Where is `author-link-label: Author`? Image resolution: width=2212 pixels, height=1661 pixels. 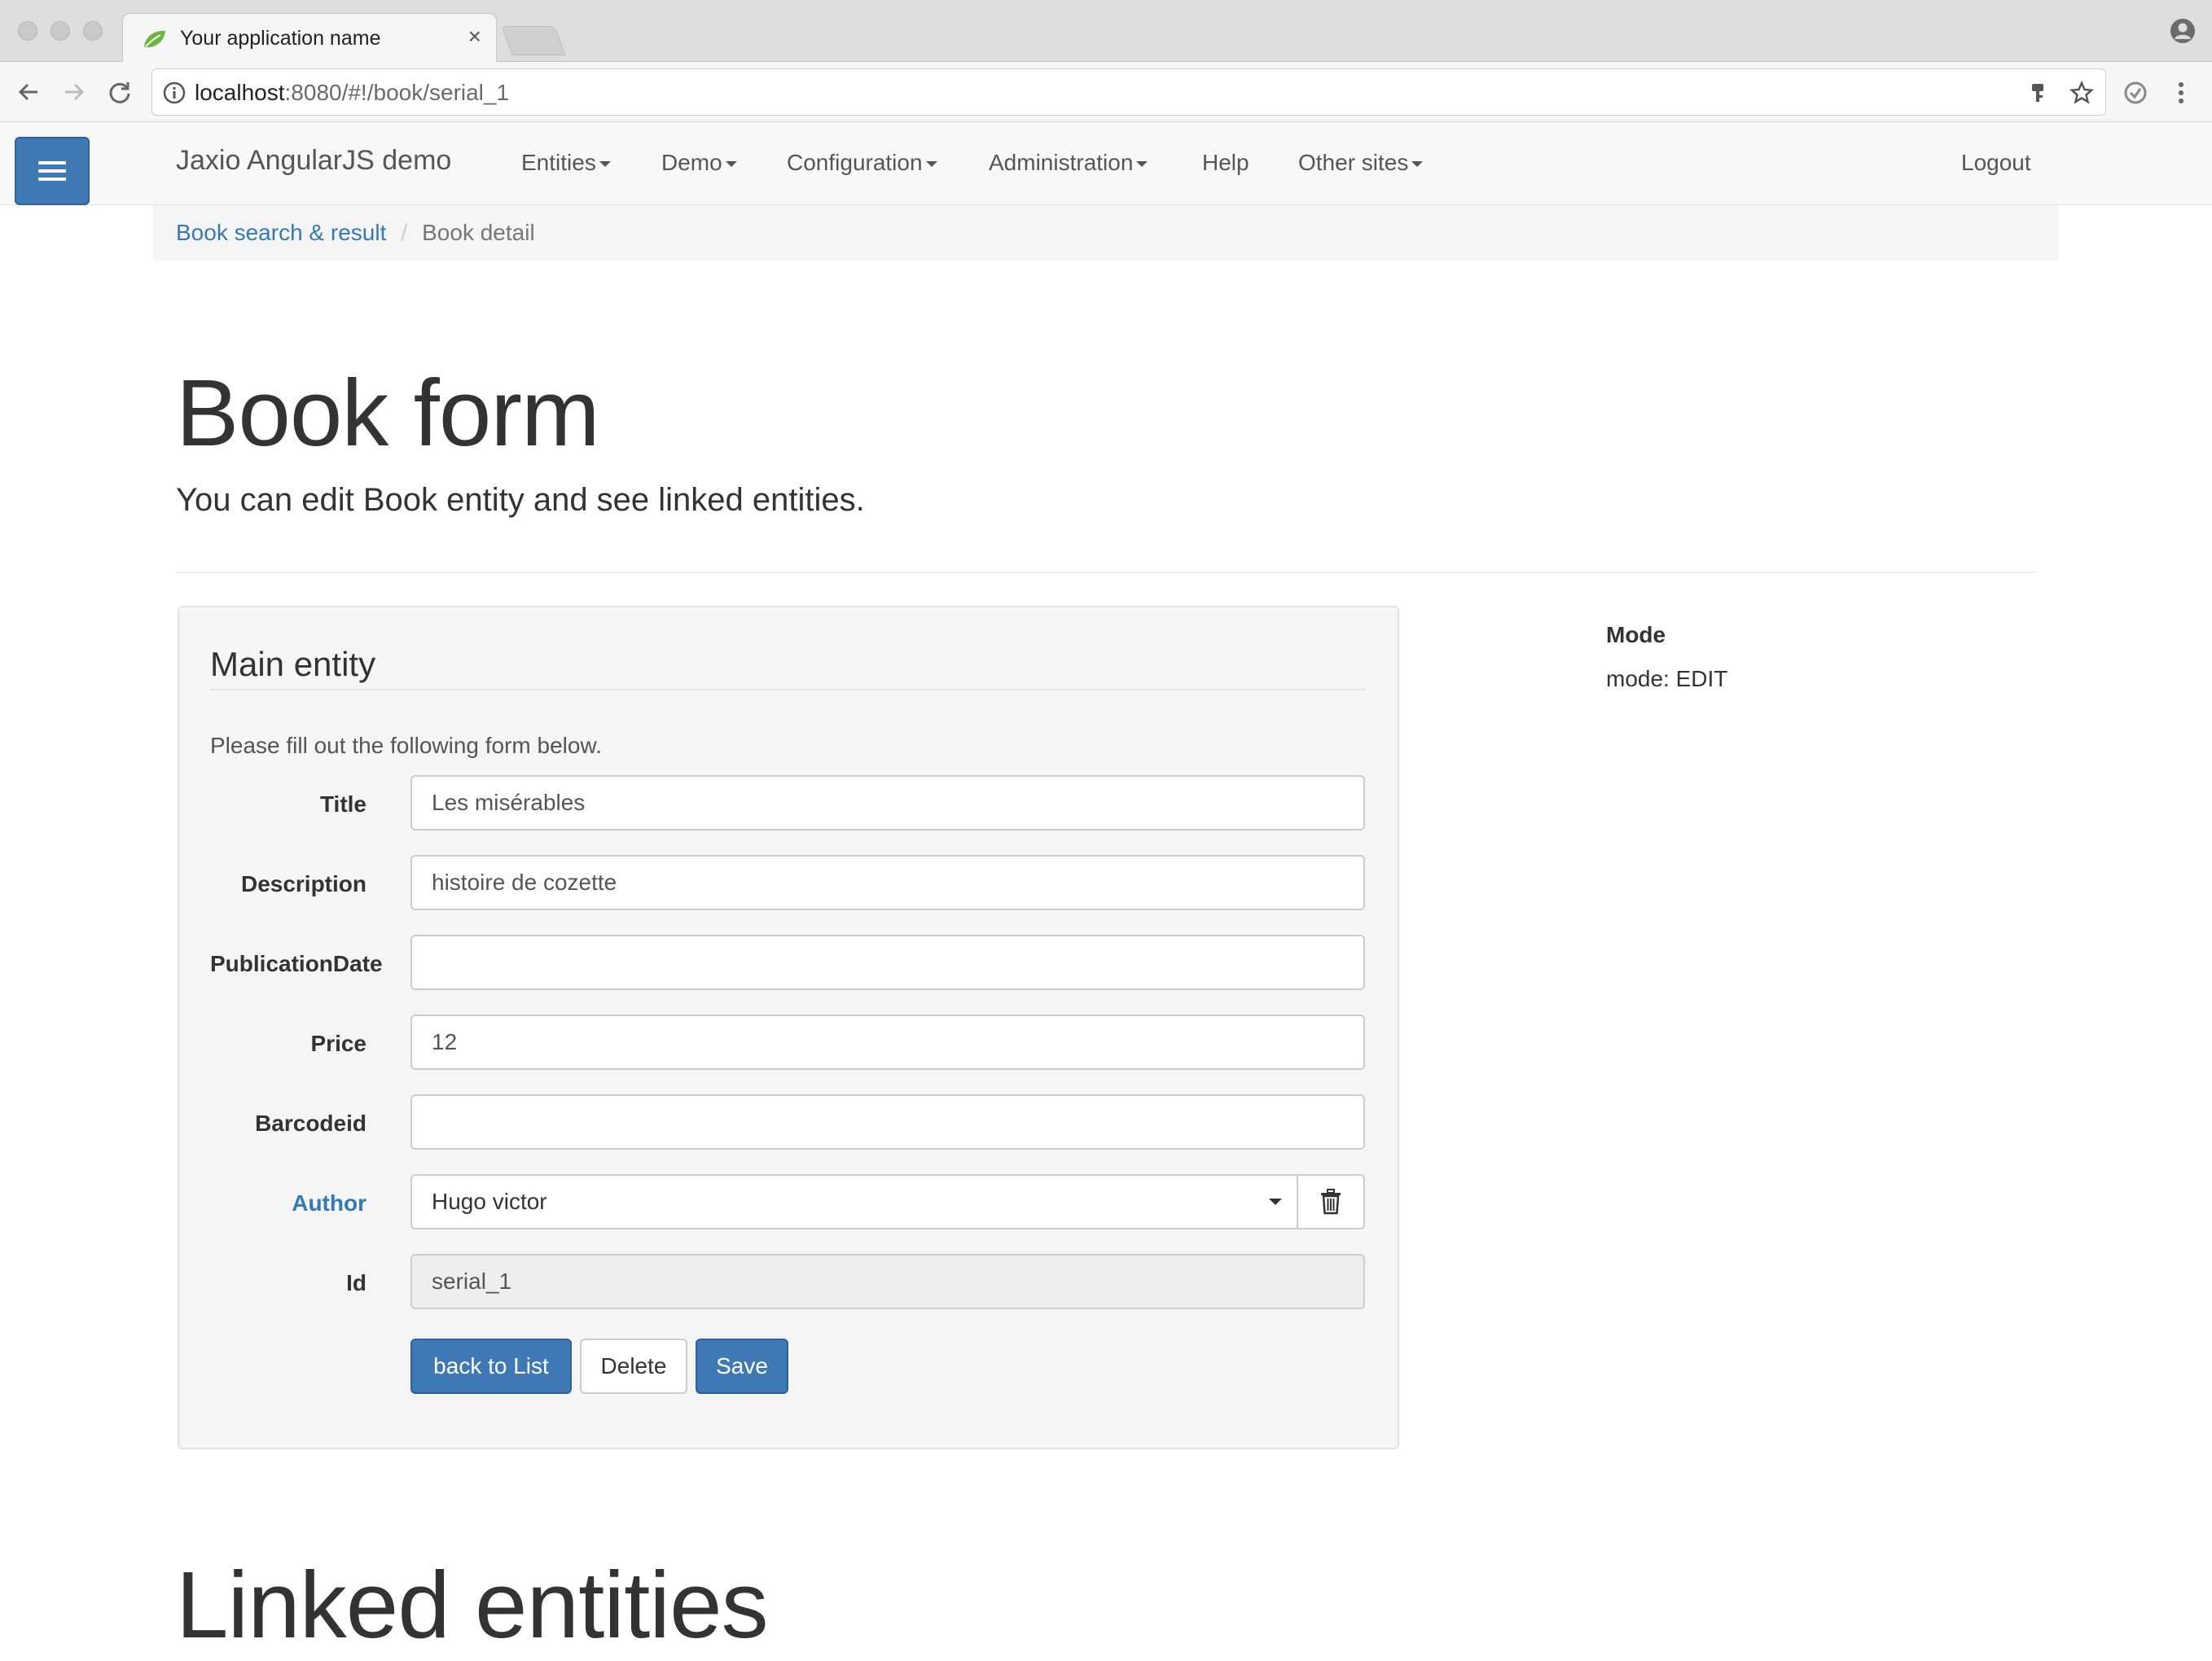
author-link-label: Author is located at coordinates (272, 1203).